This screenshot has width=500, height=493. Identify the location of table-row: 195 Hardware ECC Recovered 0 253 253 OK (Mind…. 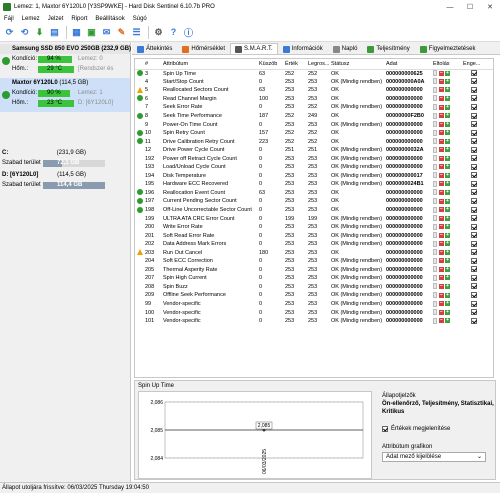
(314, 184).